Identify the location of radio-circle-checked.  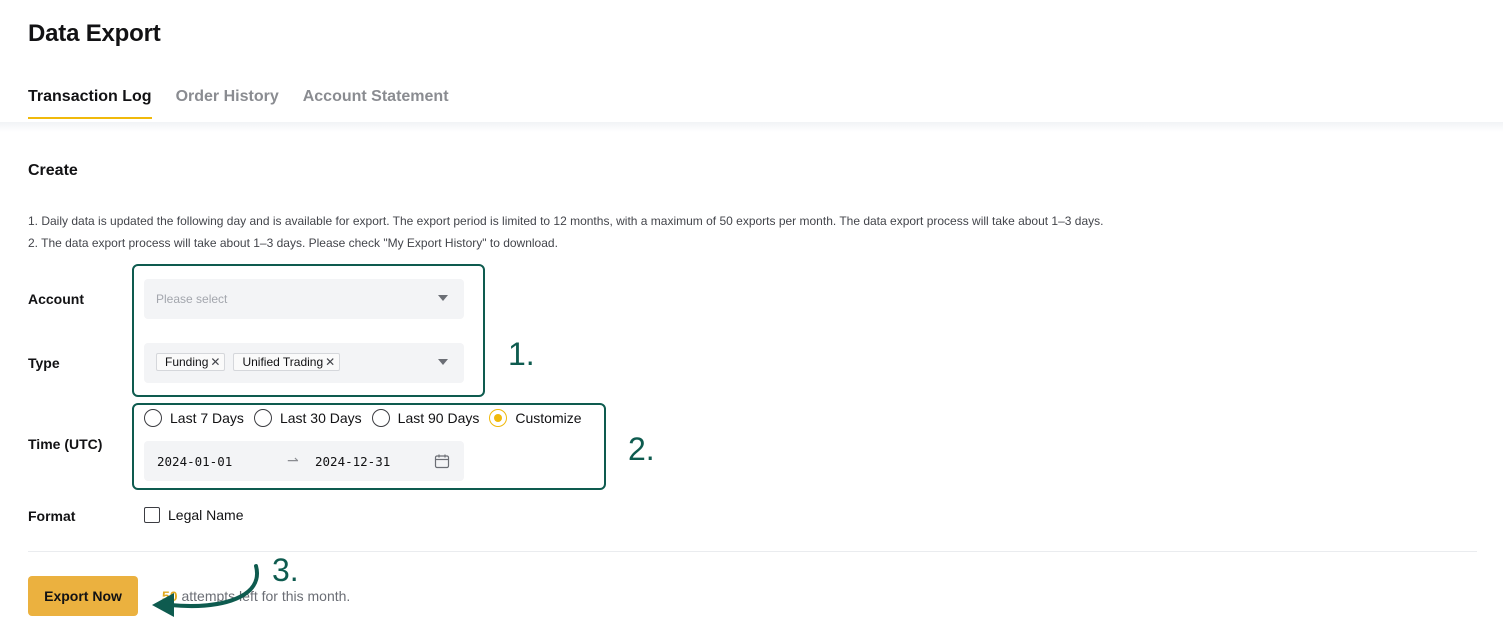
(498, 418).